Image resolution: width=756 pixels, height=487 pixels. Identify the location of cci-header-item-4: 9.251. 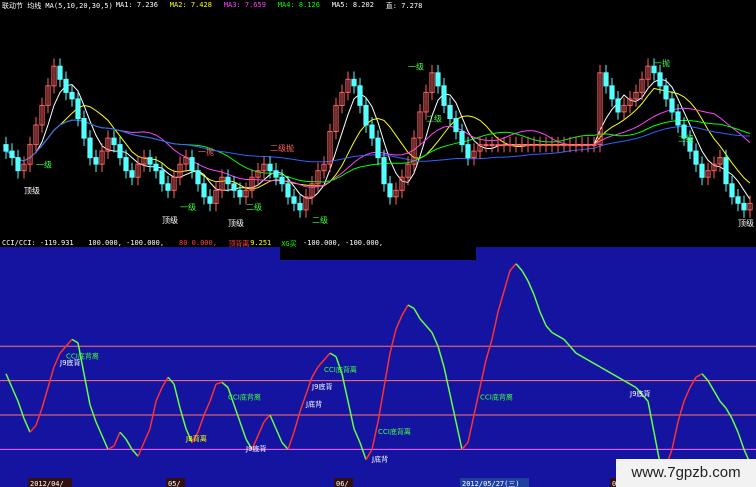
(261, 243).